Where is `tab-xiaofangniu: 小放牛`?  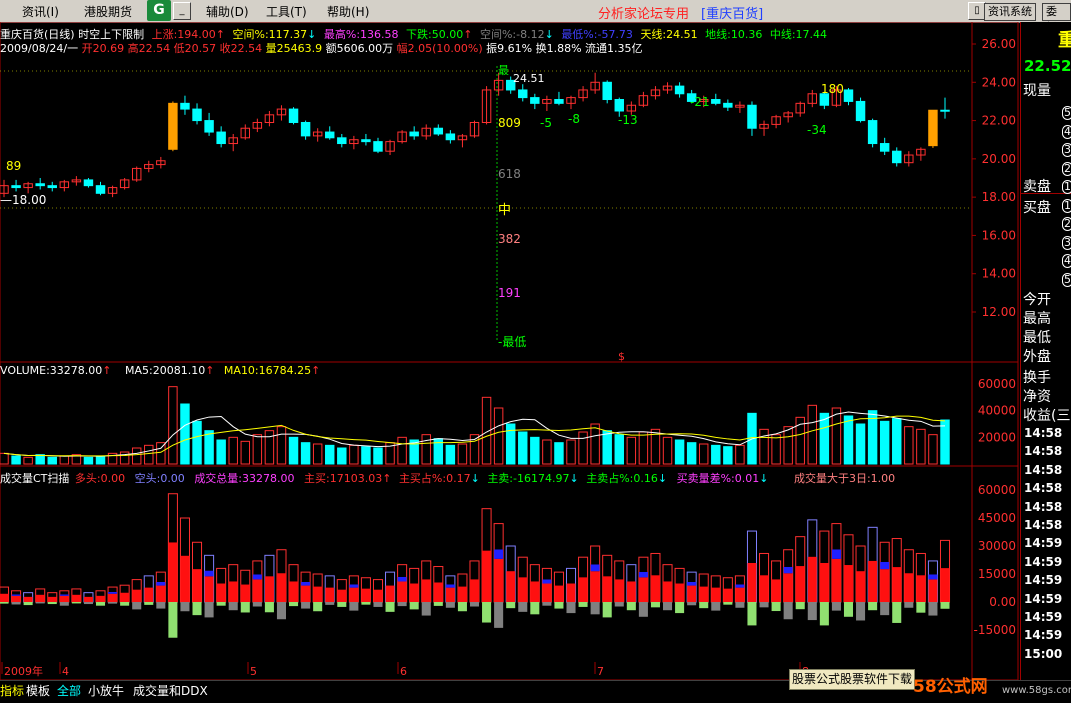
tab-xiaofangniu: 小放牛 is located at coordinates (106, 691).